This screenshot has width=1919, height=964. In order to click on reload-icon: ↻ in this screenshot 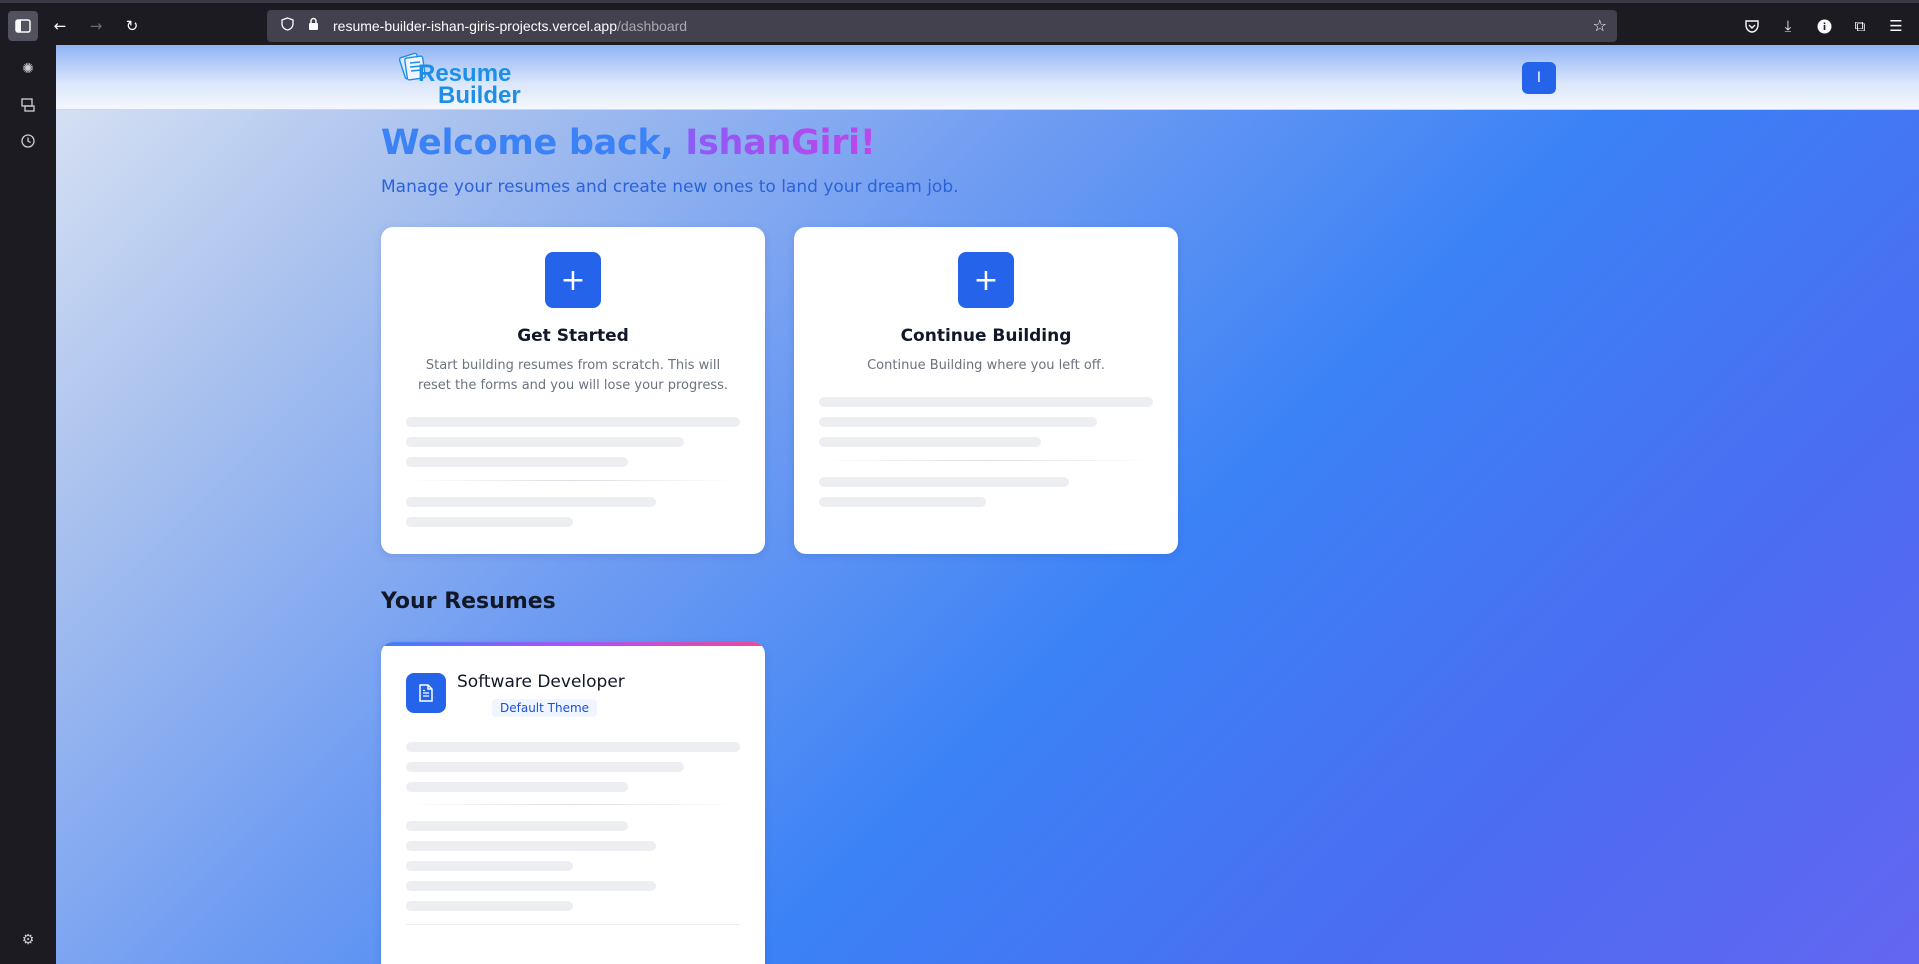, I will do `click(132, 26)`.